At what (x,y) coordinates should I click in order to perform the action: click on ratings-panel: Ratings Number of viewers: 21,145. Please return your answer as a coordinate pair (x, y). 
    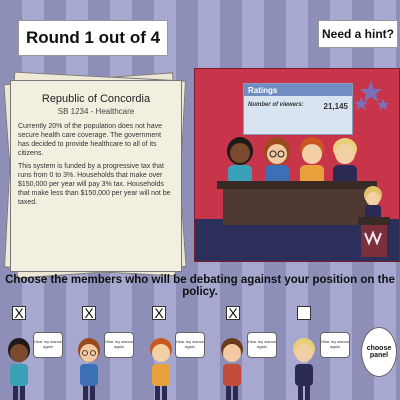
    Looking at the image, I should click on (298, 109).